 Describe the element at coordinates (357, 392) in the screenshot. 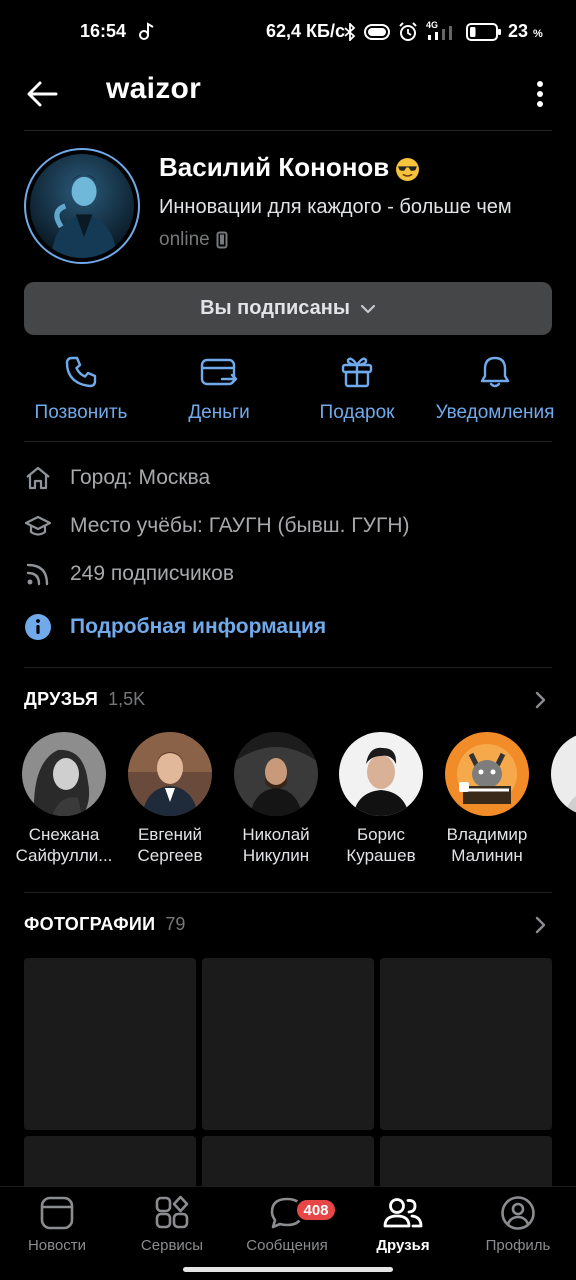

I see `gift-action: Подарок` at that location.